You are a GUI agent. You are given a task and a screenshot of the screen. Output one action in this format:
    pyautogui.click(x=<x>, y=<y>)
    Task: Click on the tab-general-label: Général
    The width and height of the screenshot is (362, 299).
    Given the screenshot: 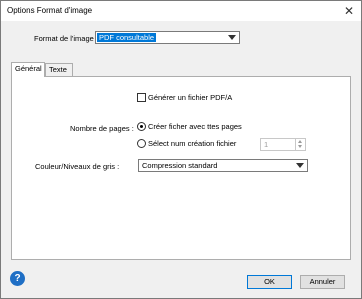 What is the action you would take?
    pyautogui.click(x=28, y=68)
    